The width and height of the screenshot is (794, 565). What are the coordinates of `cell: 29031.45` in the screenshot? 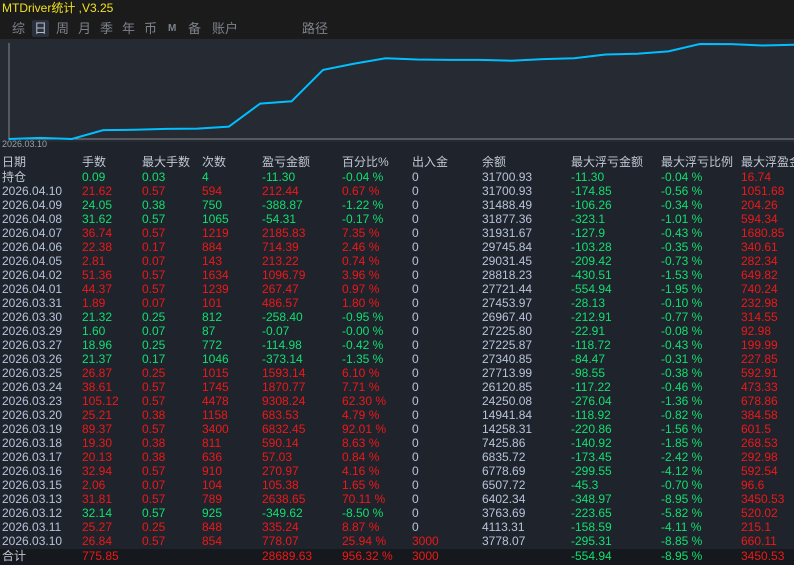 It's located at (507, 261).